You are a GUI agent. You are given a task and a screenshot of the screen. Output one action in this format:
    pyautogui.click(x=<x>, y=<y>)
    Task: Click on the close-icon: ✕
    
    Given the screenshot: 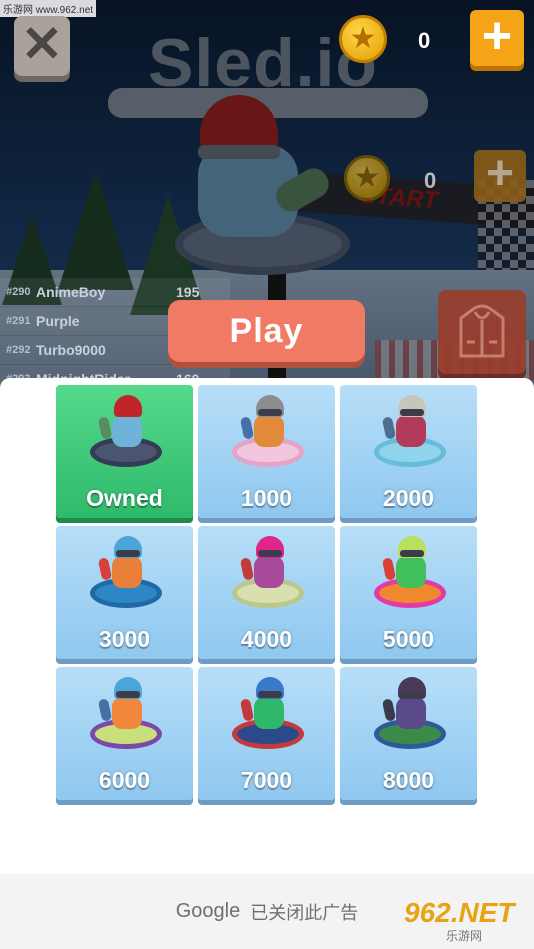 What is the action you would take?
    pyautogui.click(x=42, y=44)
    